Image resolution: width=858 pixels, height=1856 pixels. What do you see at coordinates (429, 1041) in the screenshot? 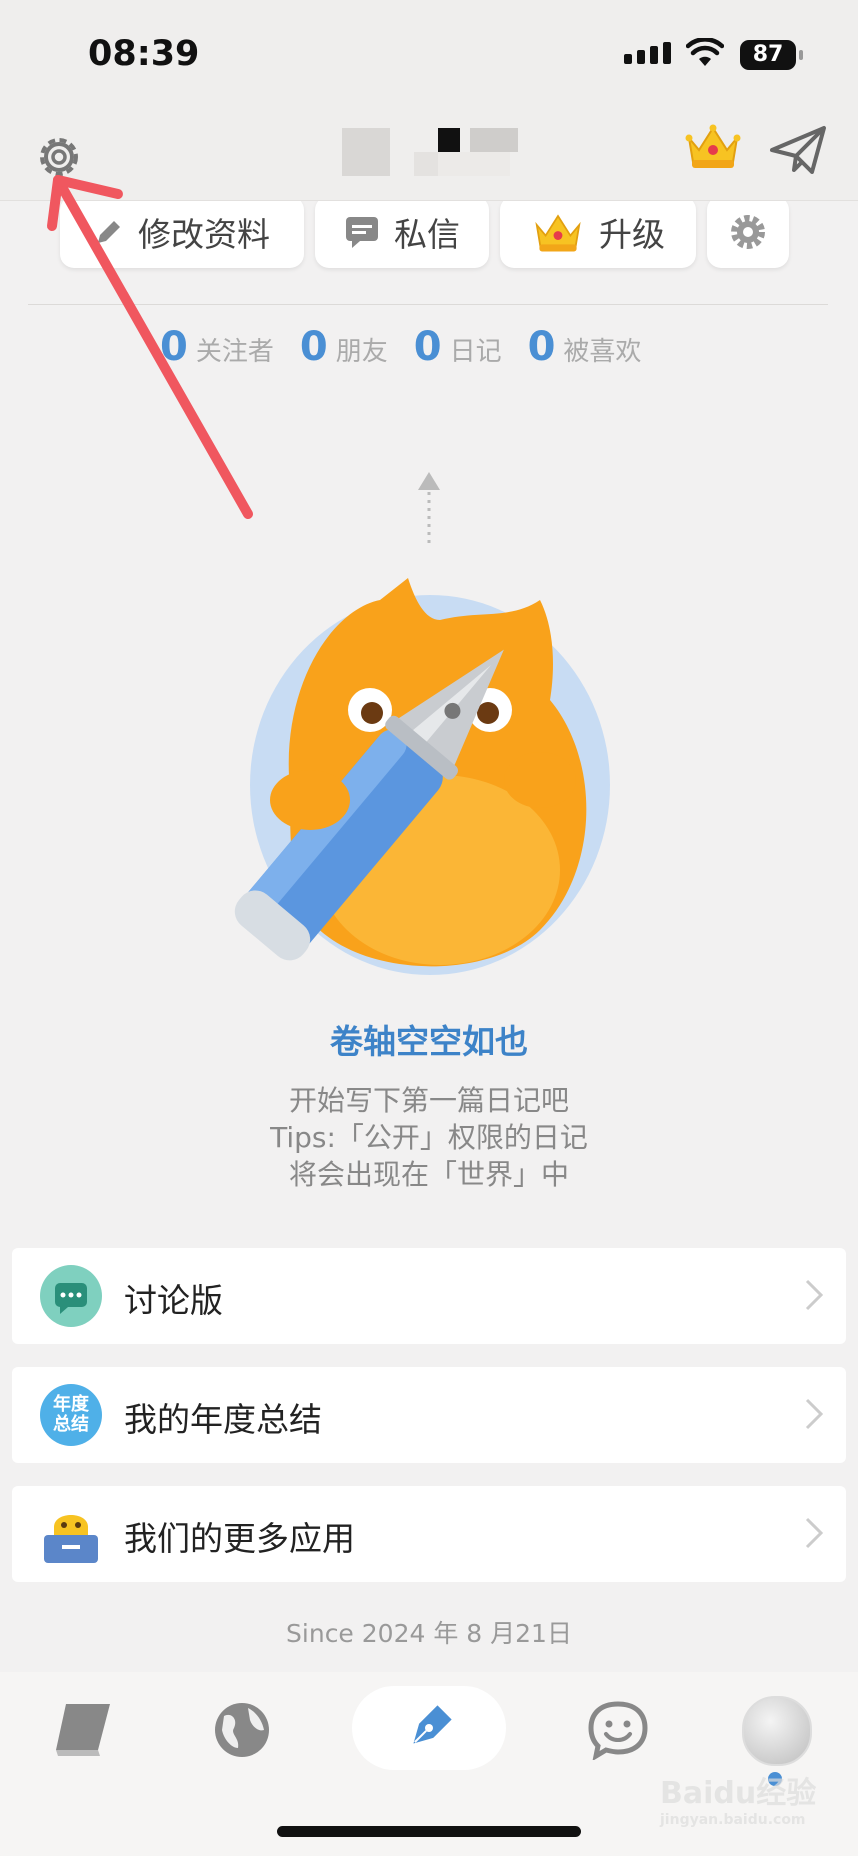
I see `empty-state-title: 卷轴空空如也` at bounding box center [429, 1041].